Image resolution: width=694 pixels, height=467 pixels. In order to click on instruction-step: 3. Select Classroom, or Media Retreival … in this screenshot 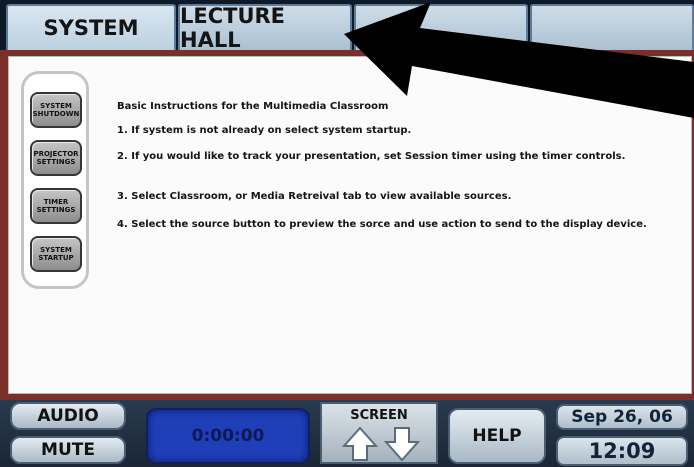, I will do `click(314, 196)`.